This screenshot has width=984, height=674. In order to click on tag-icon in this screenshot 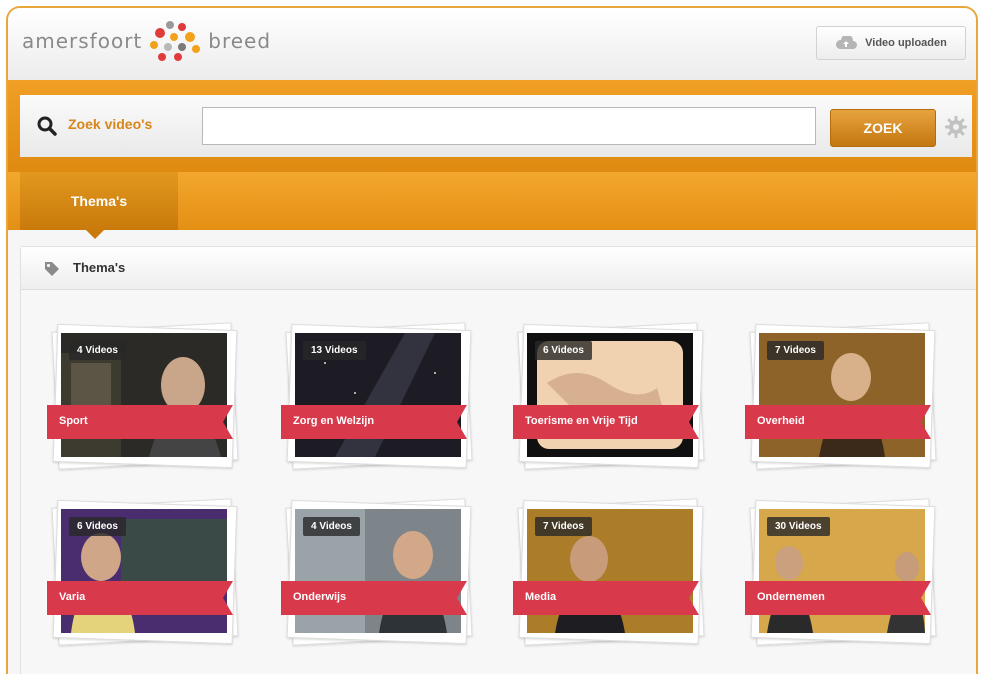, I will do `click(52, 269)`.